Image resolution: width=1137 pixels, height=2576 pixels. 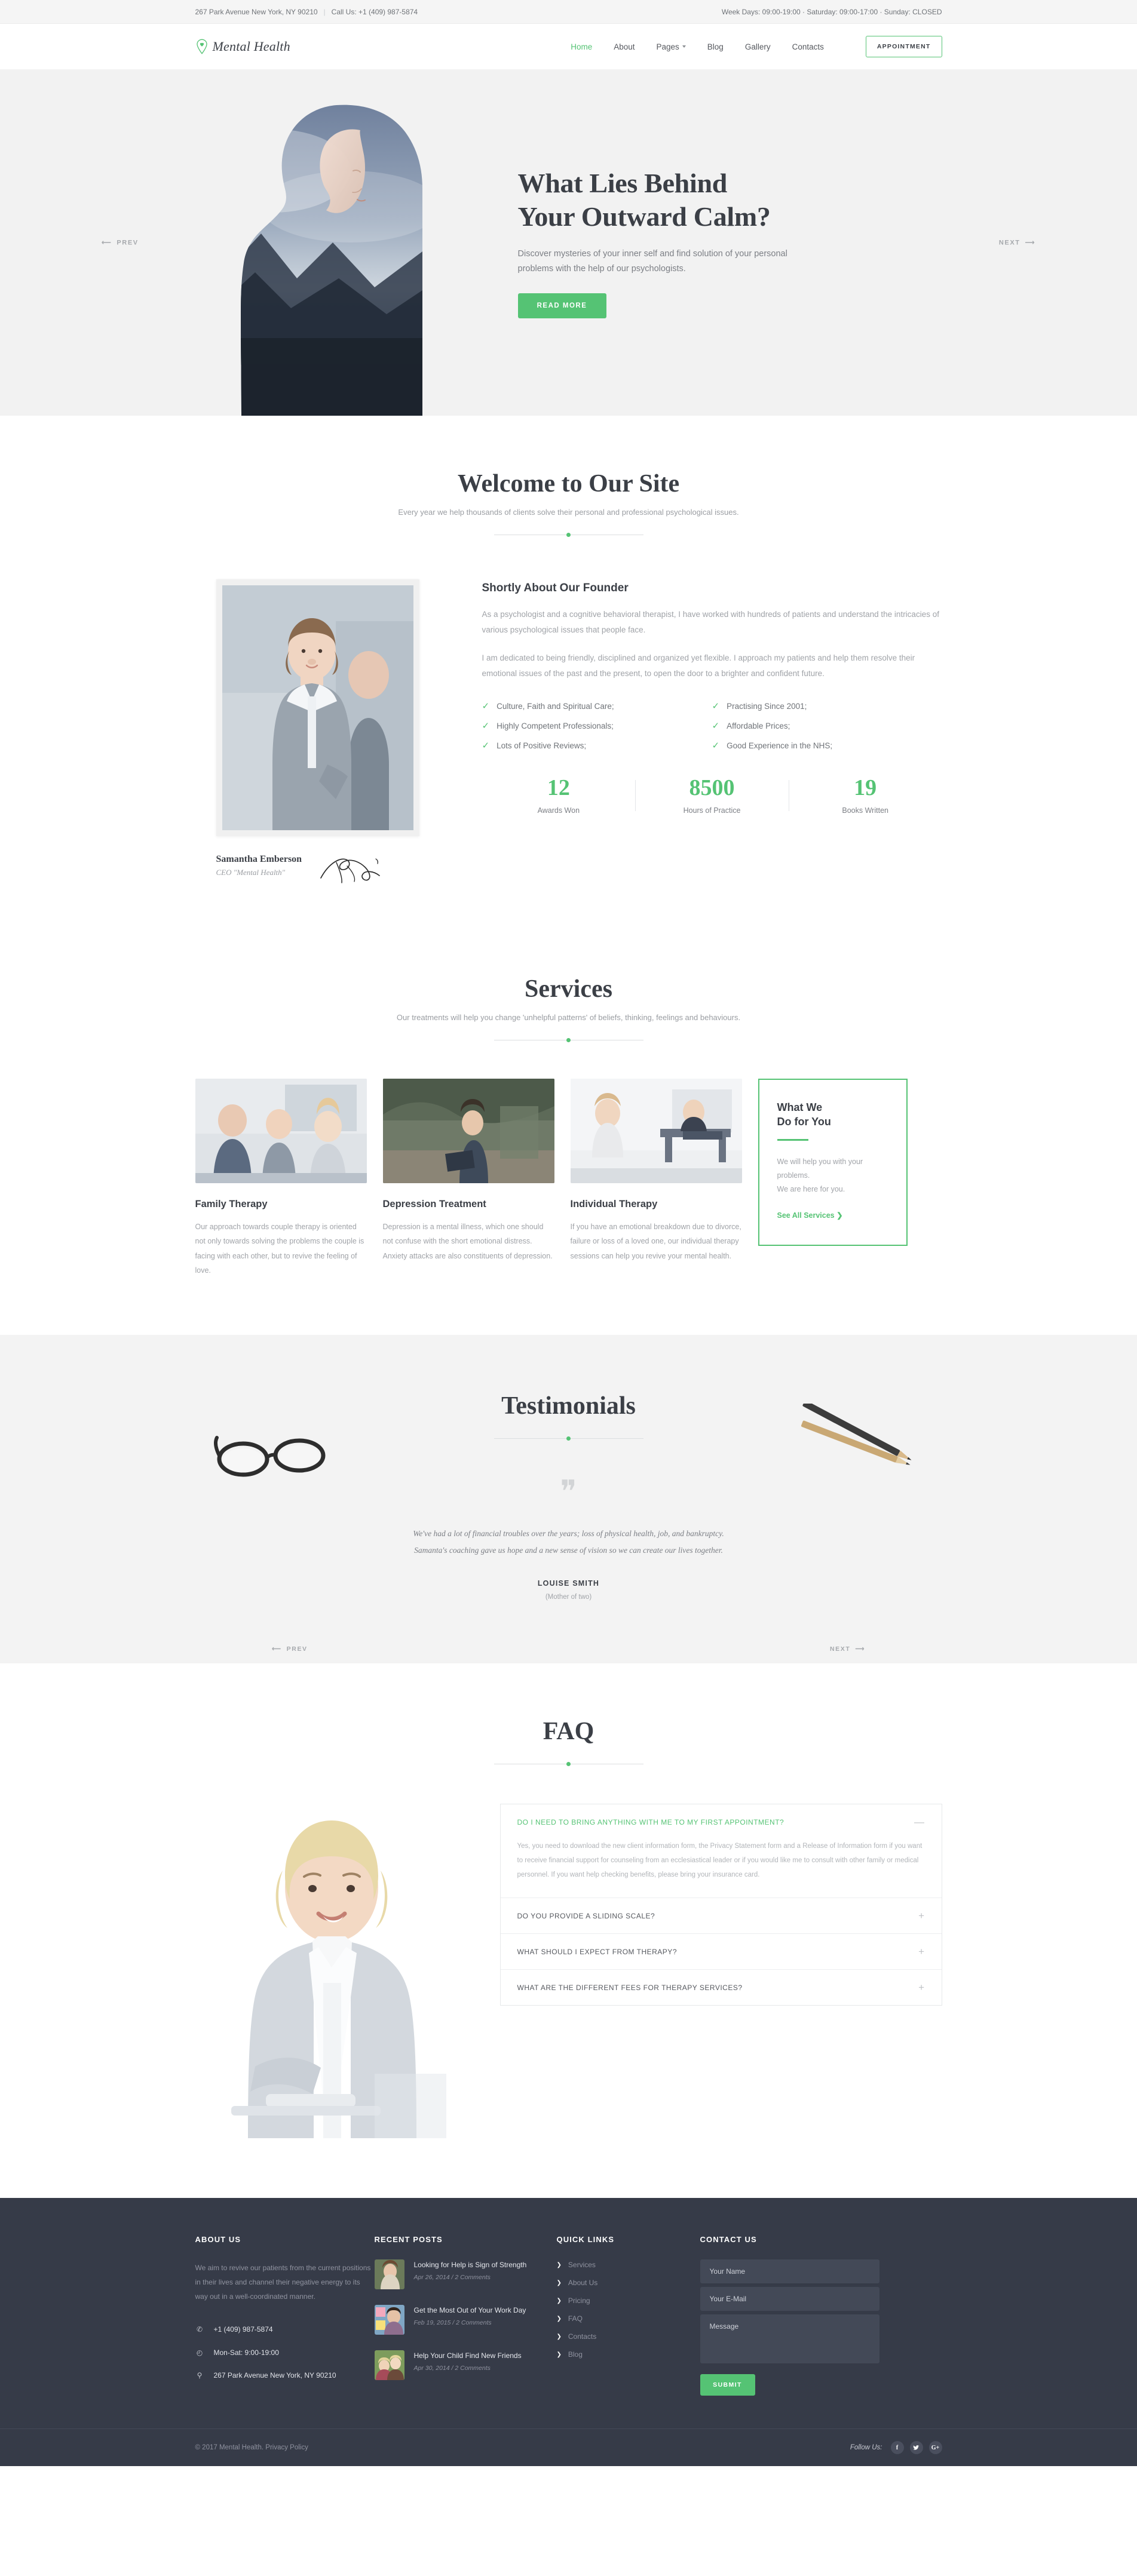 I want to click on faq-item-2: DO YOU PROVIDE A SLIDING SCALE? +, so click(x=721, y=1916).